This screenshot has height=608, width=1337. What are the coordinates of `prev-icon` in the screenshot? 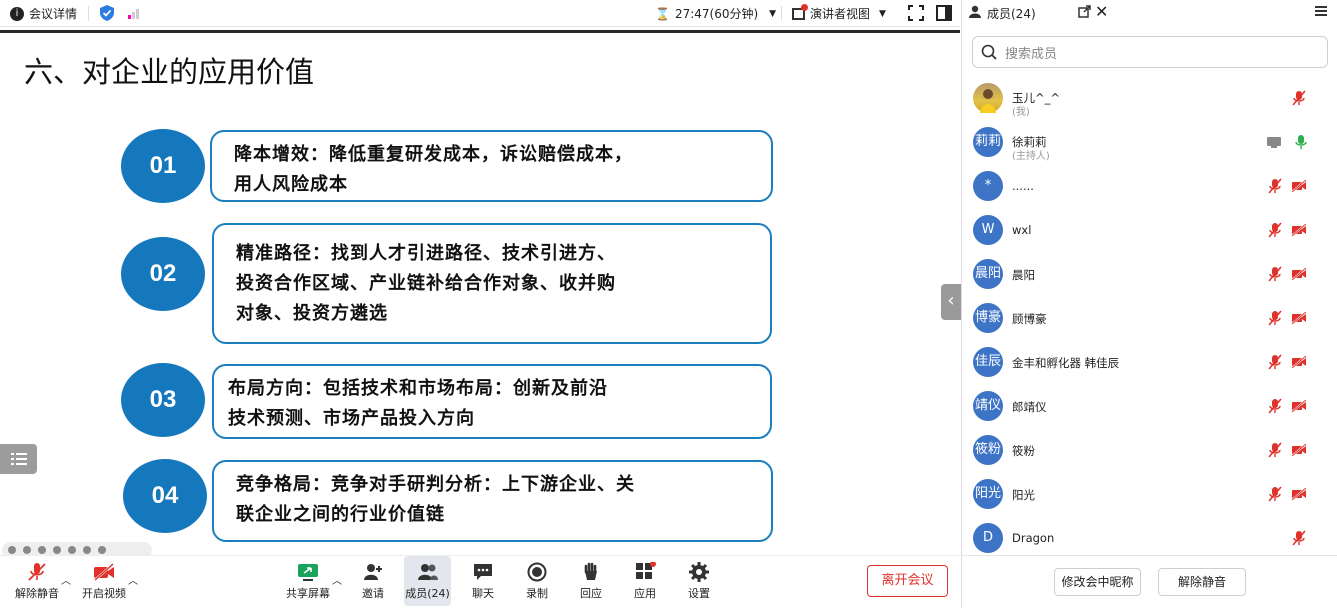 It's located at (12, 550).